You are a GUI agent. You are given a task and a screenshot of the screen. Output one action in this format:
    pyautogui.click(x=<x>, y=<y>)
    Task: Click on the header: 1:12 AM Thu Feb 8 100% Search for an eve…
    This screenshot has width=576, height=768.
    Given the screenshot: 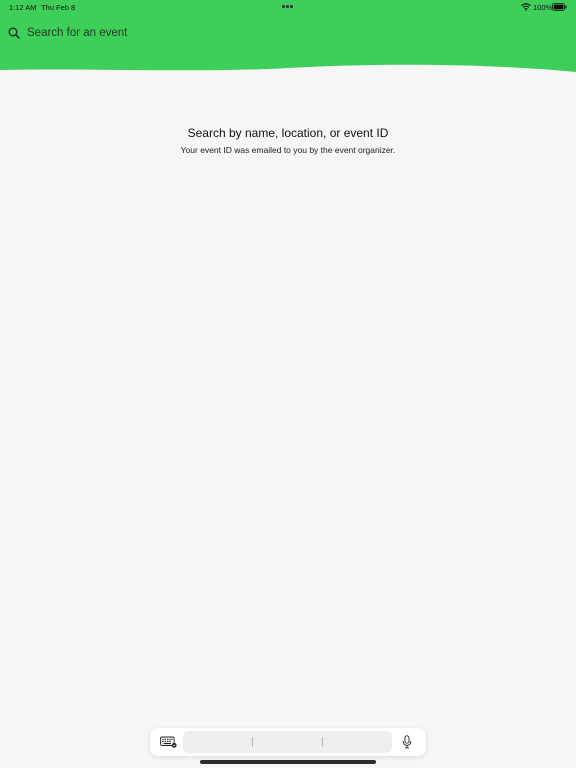 What is the action you would take?
    pyautogui.click(x=288, y=39)
    